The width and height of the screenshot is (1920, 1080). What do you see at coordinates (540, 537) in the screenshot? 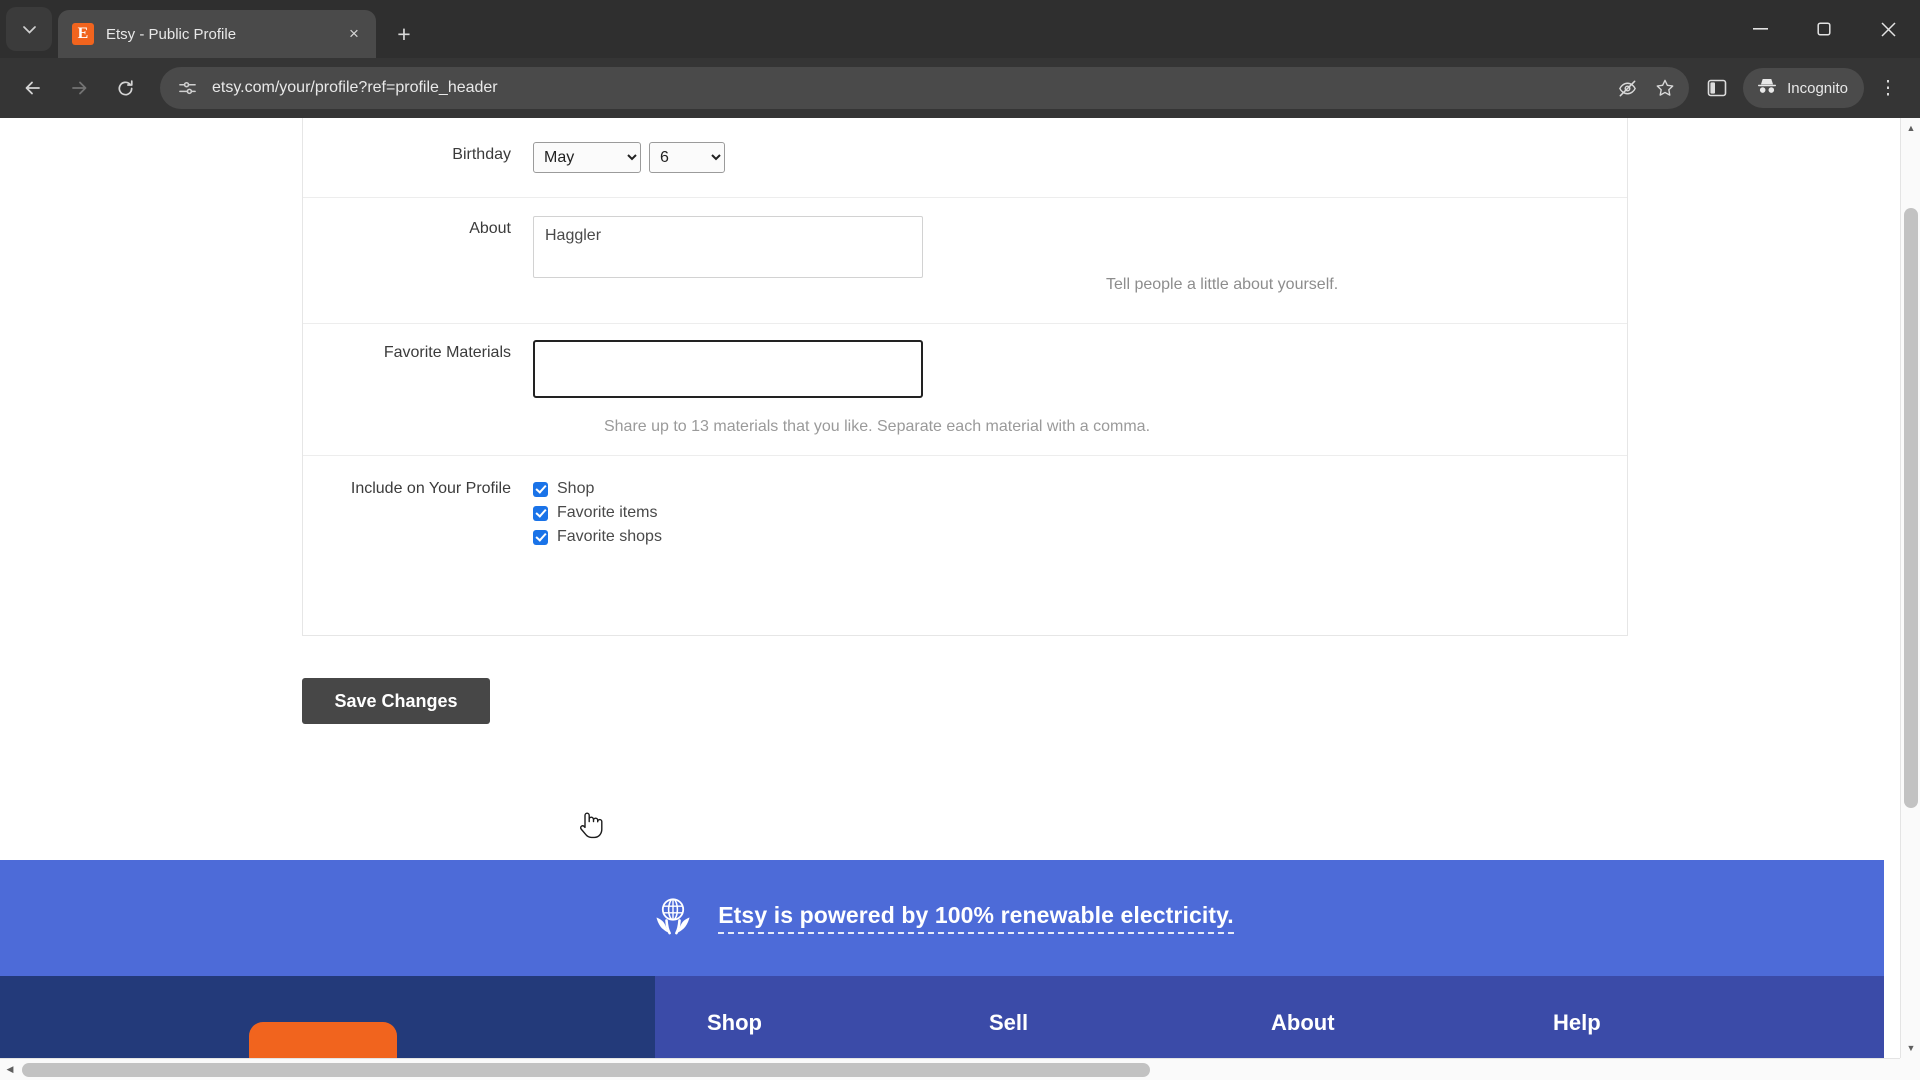
I see `checkbox-favorite-shops` at bounding box center [540, 537].